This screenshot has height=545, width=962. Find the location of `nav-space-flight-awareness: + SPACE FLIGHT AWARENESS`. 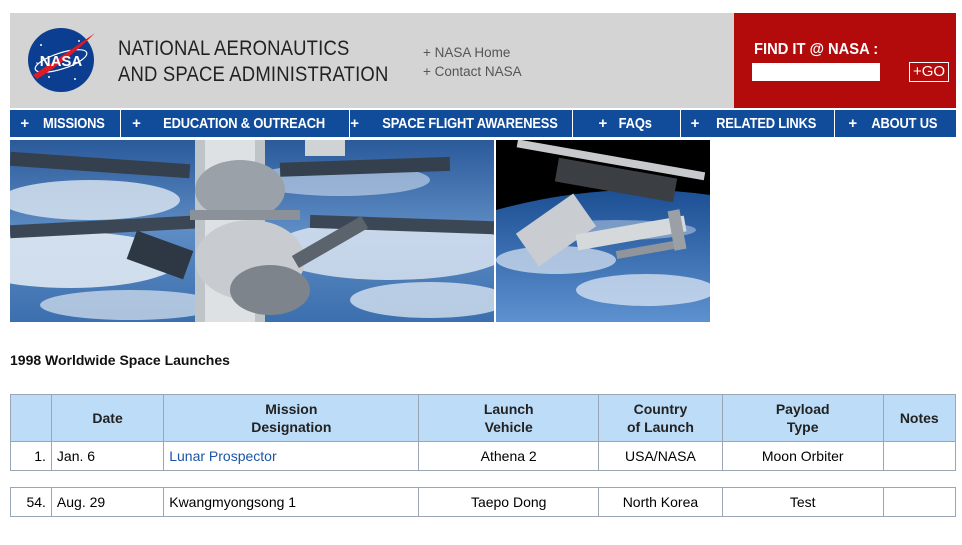

nav-space-flight-awareness: + SPACE FLIGHT AWARENESS is located at coordinates (461, 123).